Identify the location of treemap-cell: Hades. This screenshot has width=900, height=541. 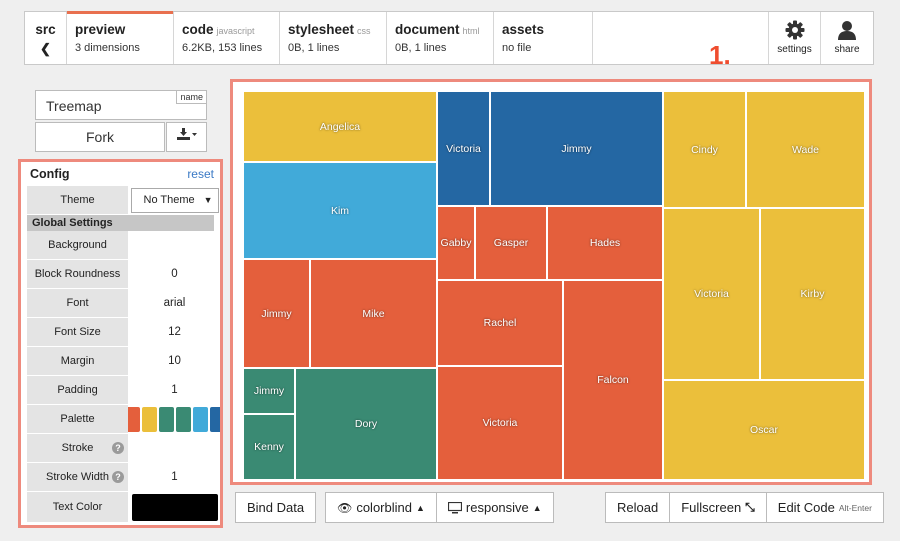
(605, 243).